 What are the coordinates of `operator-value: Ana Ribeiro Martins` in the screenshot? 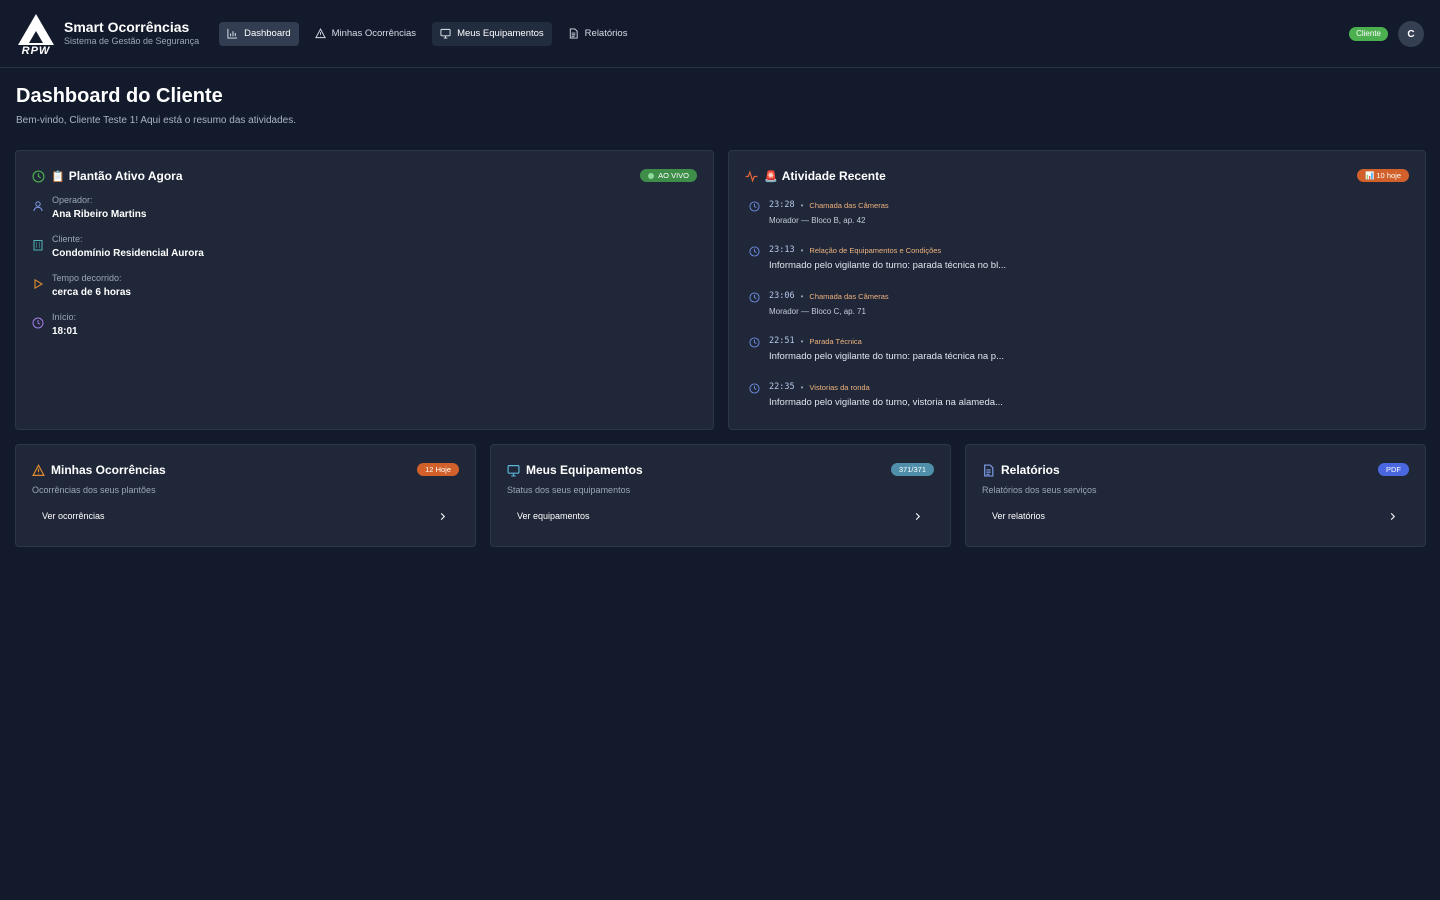 It's located at (99, 214).